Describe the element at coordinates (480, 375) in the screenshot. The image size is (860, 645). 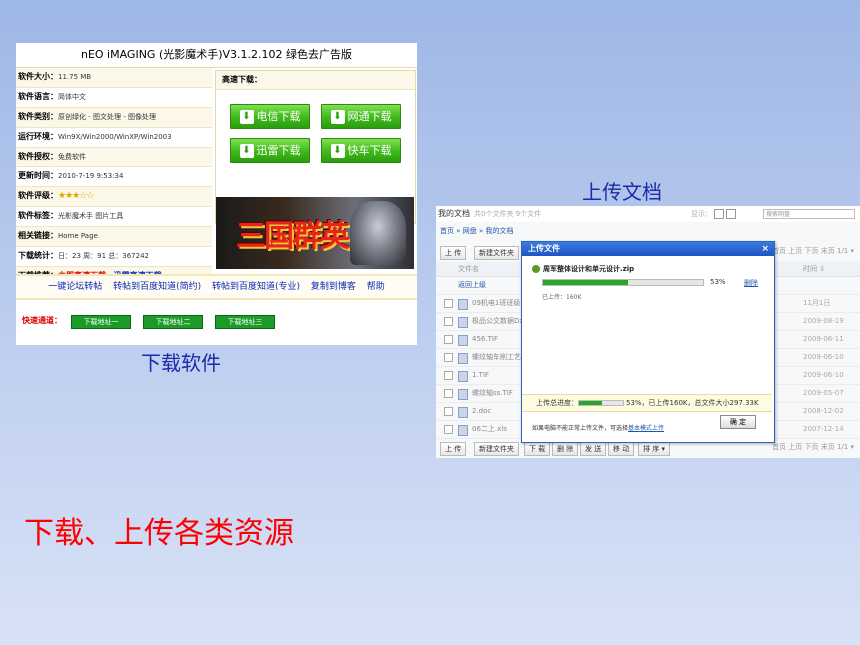
I see `file-name: 1.TIF` at that location.